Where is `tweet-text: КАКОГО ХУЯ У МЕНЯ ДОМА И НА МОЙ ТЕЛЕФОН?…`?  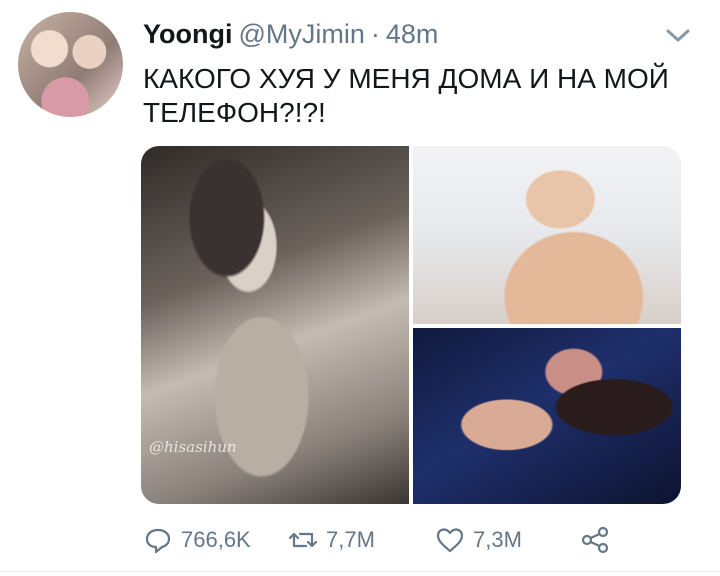
tweet-text: КАКОГО ХУЯ У МЕНЯ ДОМА И НА МОЙ ТЕЛЕФОН?… is located at coordinates (406, 95).